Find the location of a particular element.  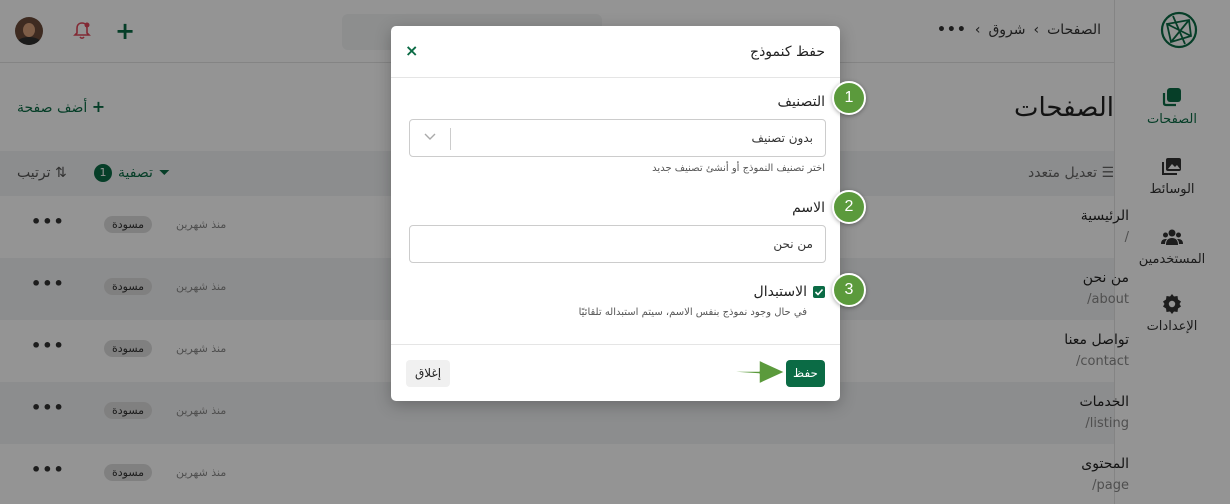

step-marker-1: 1 is located at coordinates (849, 98).